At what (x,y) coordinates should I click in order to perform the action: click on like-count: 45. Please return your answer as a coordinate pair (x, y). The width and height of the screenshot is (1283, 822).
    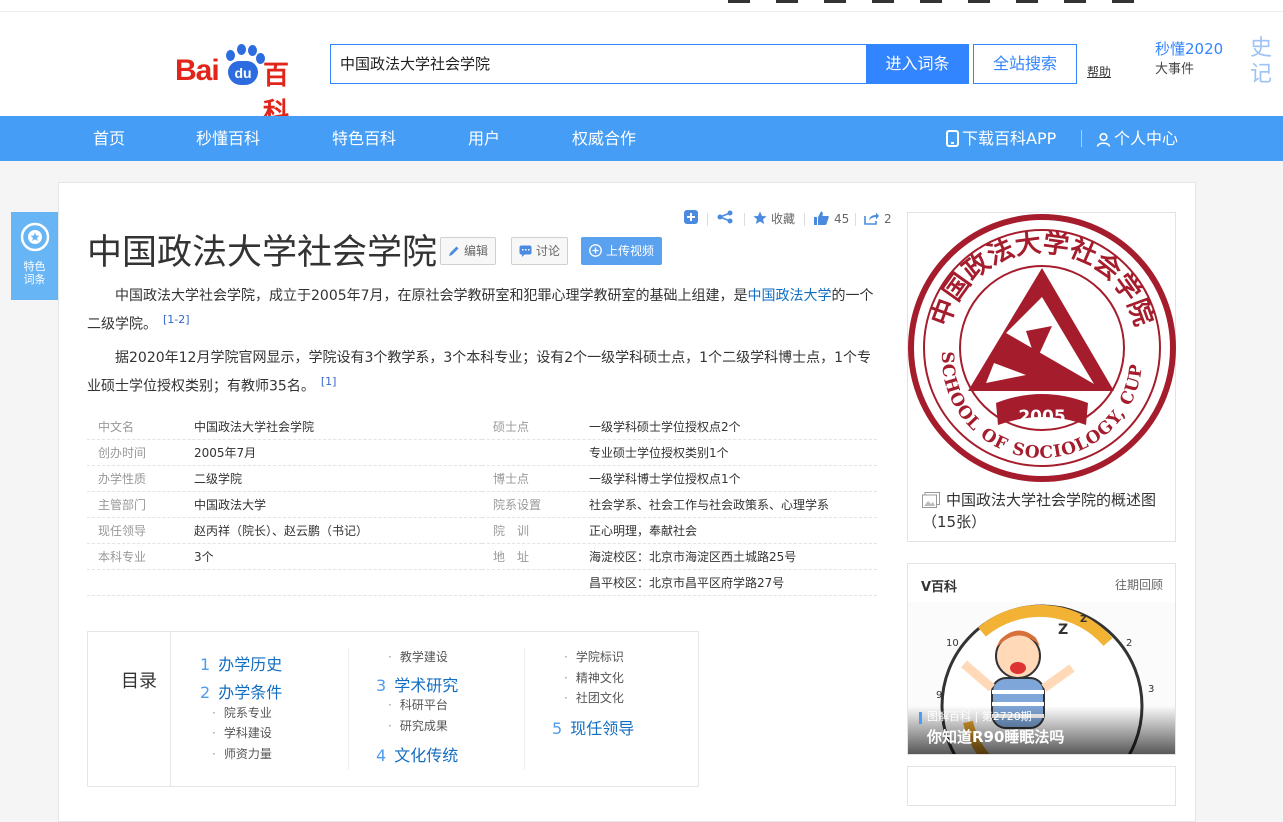
    Looking at the image, I should click on (842, 219).